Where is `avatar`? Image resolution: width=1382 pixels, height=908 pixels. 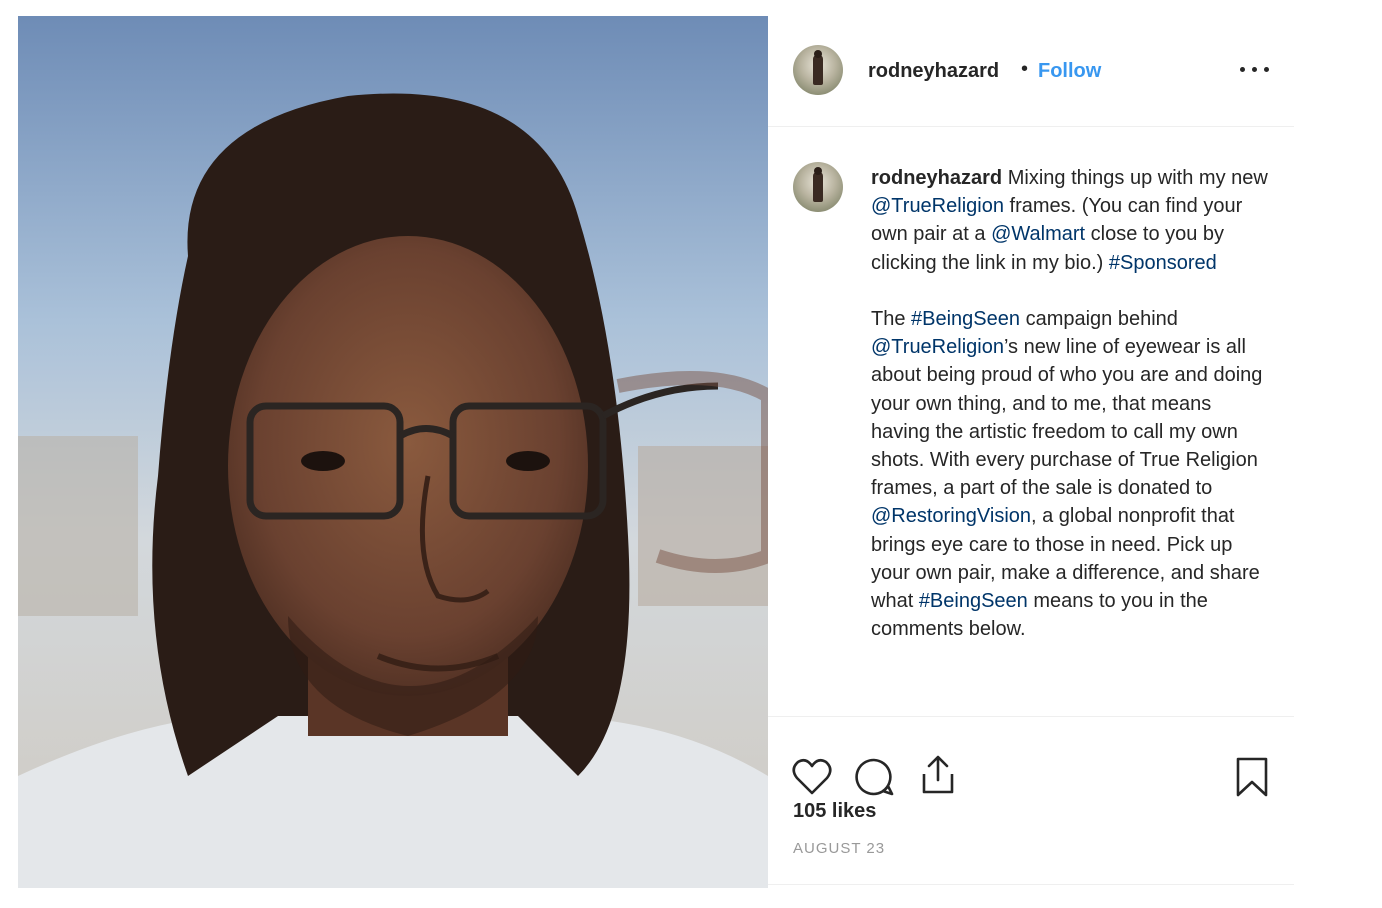
avatar is located at coordinates (818, 70).